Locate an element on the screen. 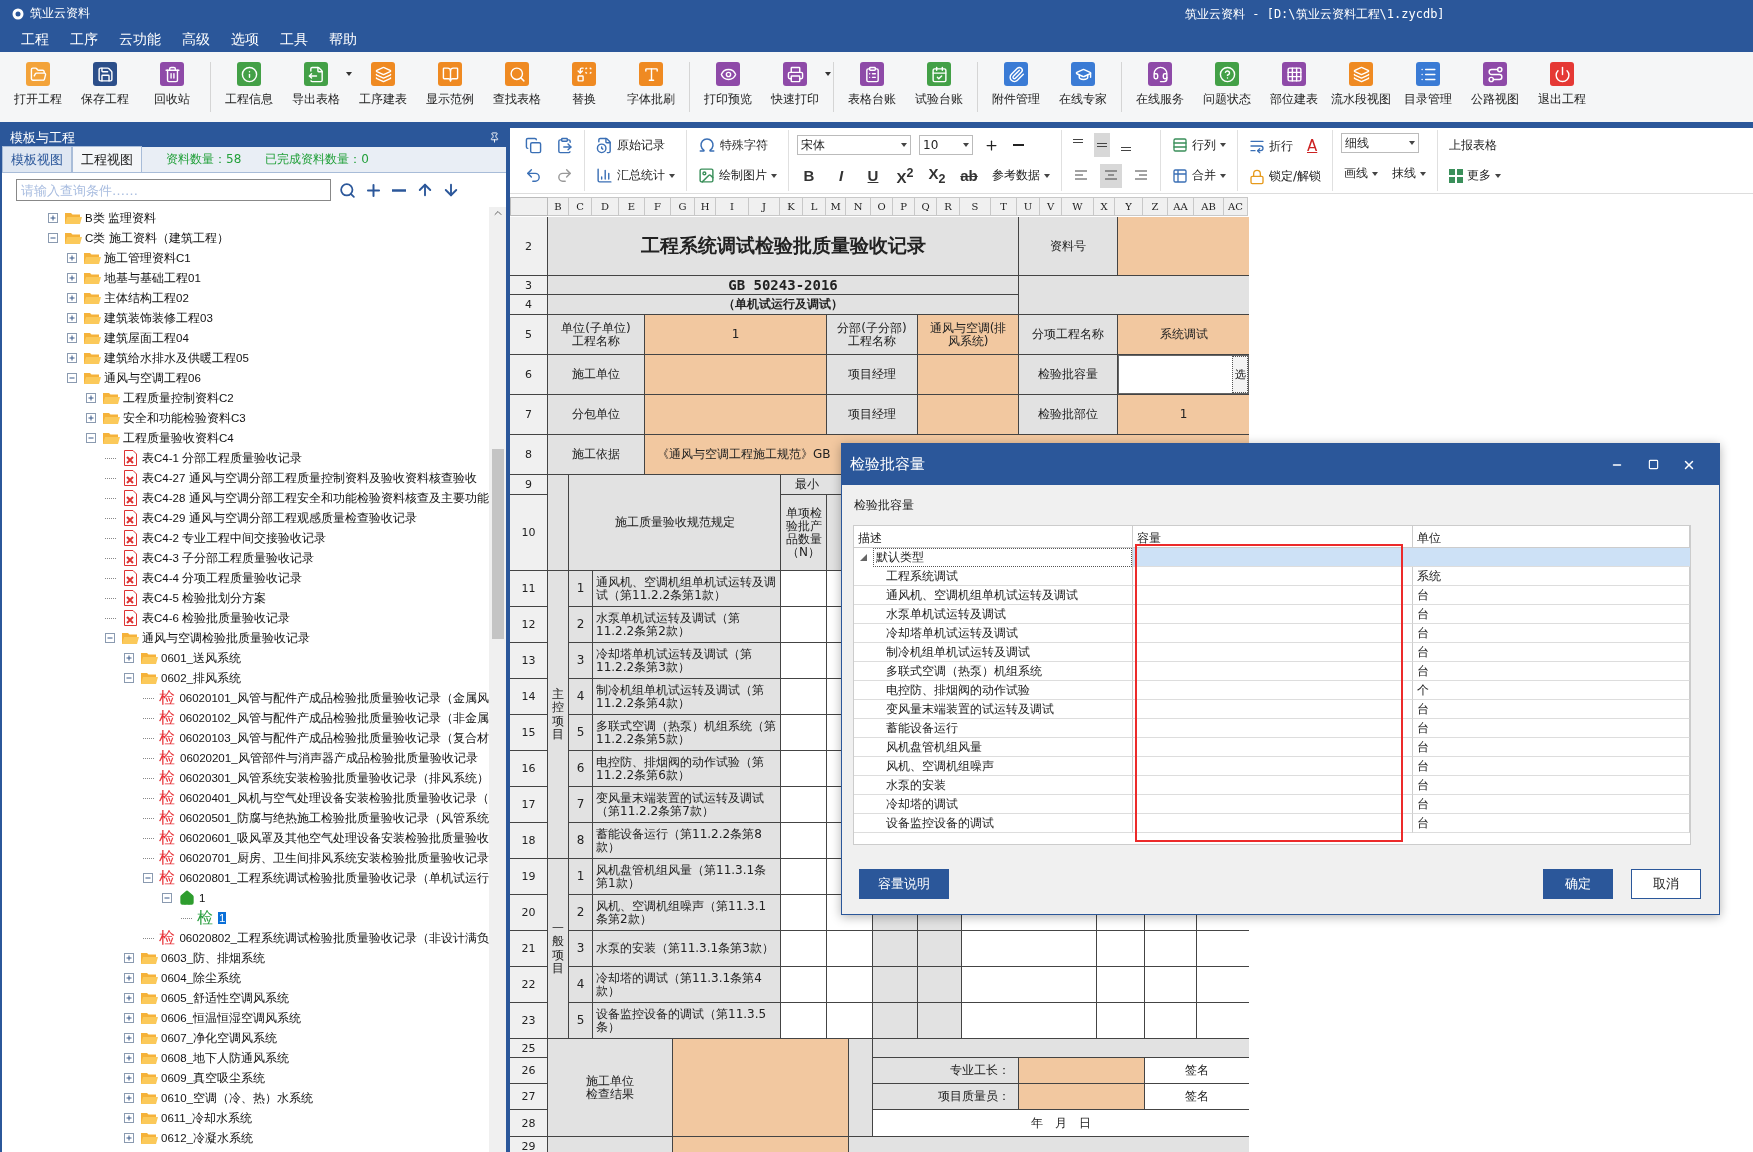 This screenshot has height=1152, width=1753. column-header: N is located at coordinates (858, 206).